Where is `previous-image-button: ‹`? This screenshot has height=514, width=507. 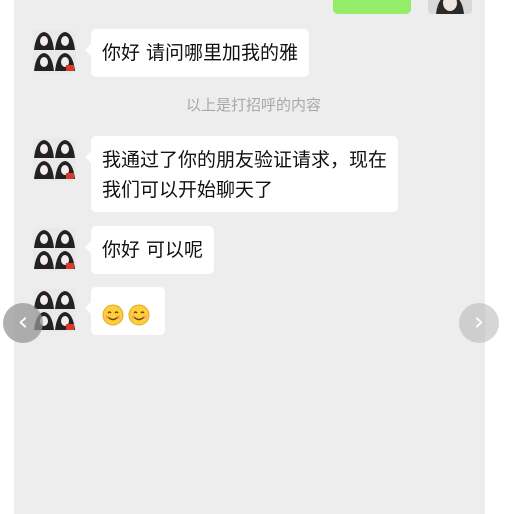 previous-image-button: ‹ is located at coordinates (23, 323).